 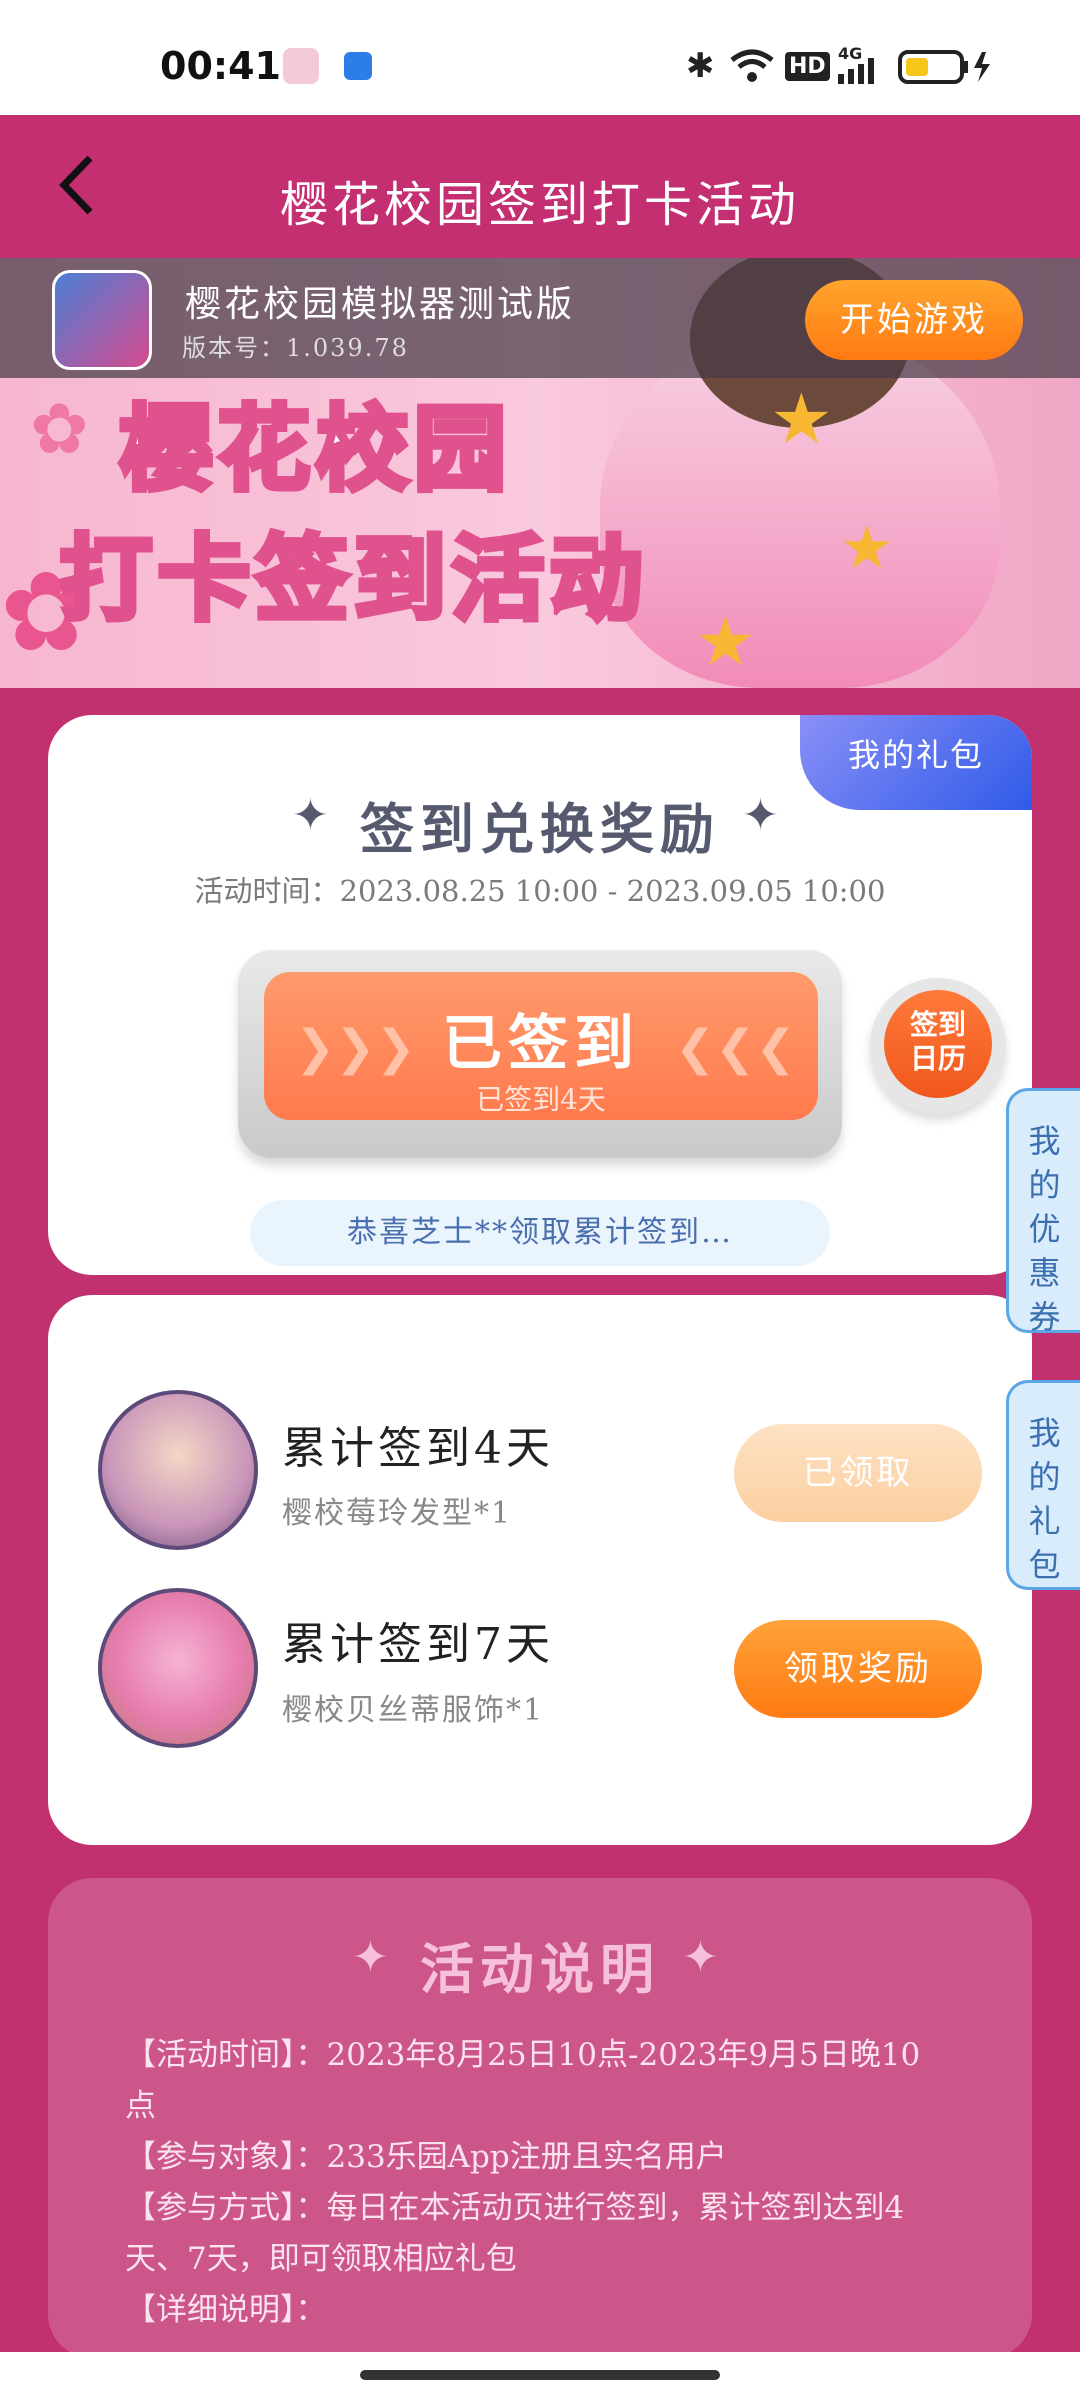 I want to click on start-game-button: 开始游戏, so click(x=914, y=320).